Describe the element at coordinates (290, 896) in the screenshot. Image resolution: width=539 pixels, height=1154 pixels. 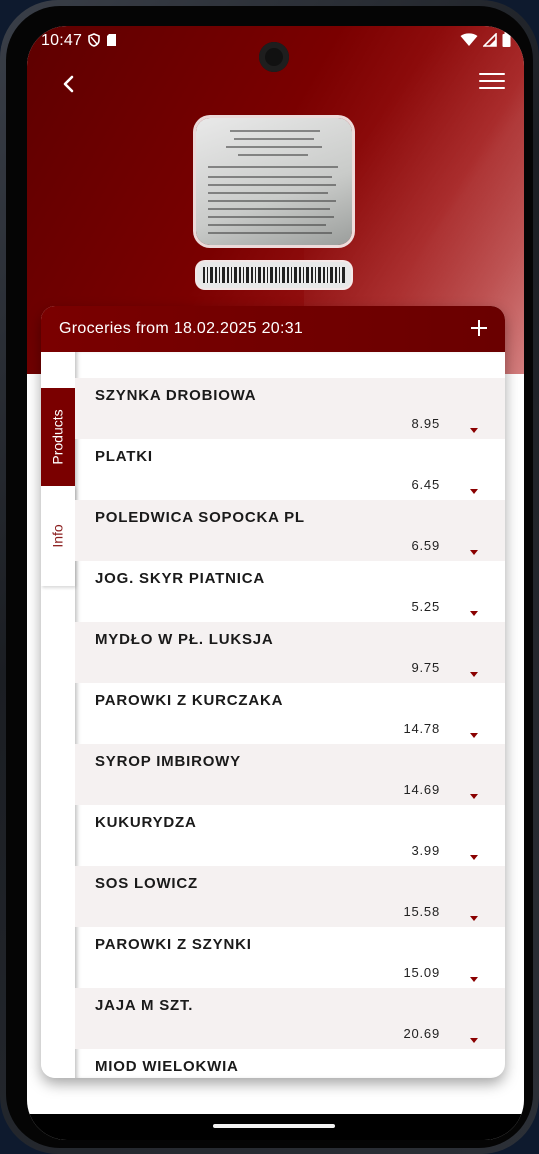
I see `list-item: SOS LOWICZ 15.58` at that location.